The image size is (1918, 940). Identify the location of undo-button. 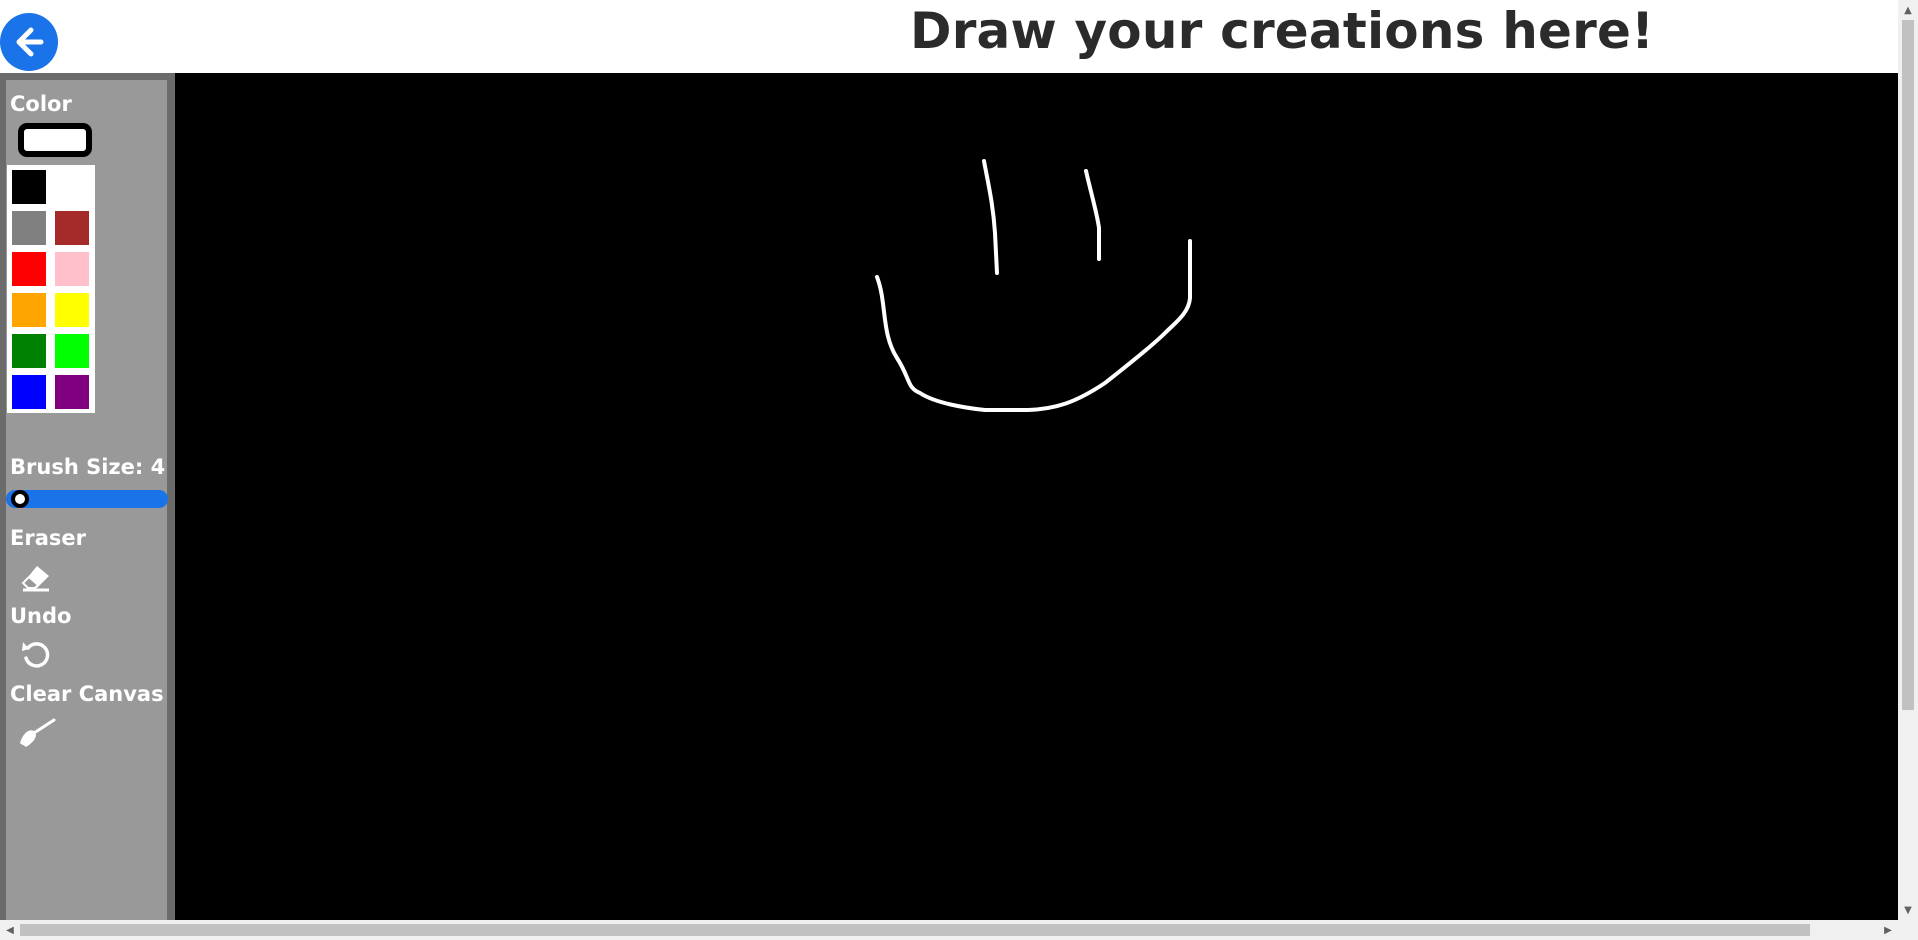
(36, 654).